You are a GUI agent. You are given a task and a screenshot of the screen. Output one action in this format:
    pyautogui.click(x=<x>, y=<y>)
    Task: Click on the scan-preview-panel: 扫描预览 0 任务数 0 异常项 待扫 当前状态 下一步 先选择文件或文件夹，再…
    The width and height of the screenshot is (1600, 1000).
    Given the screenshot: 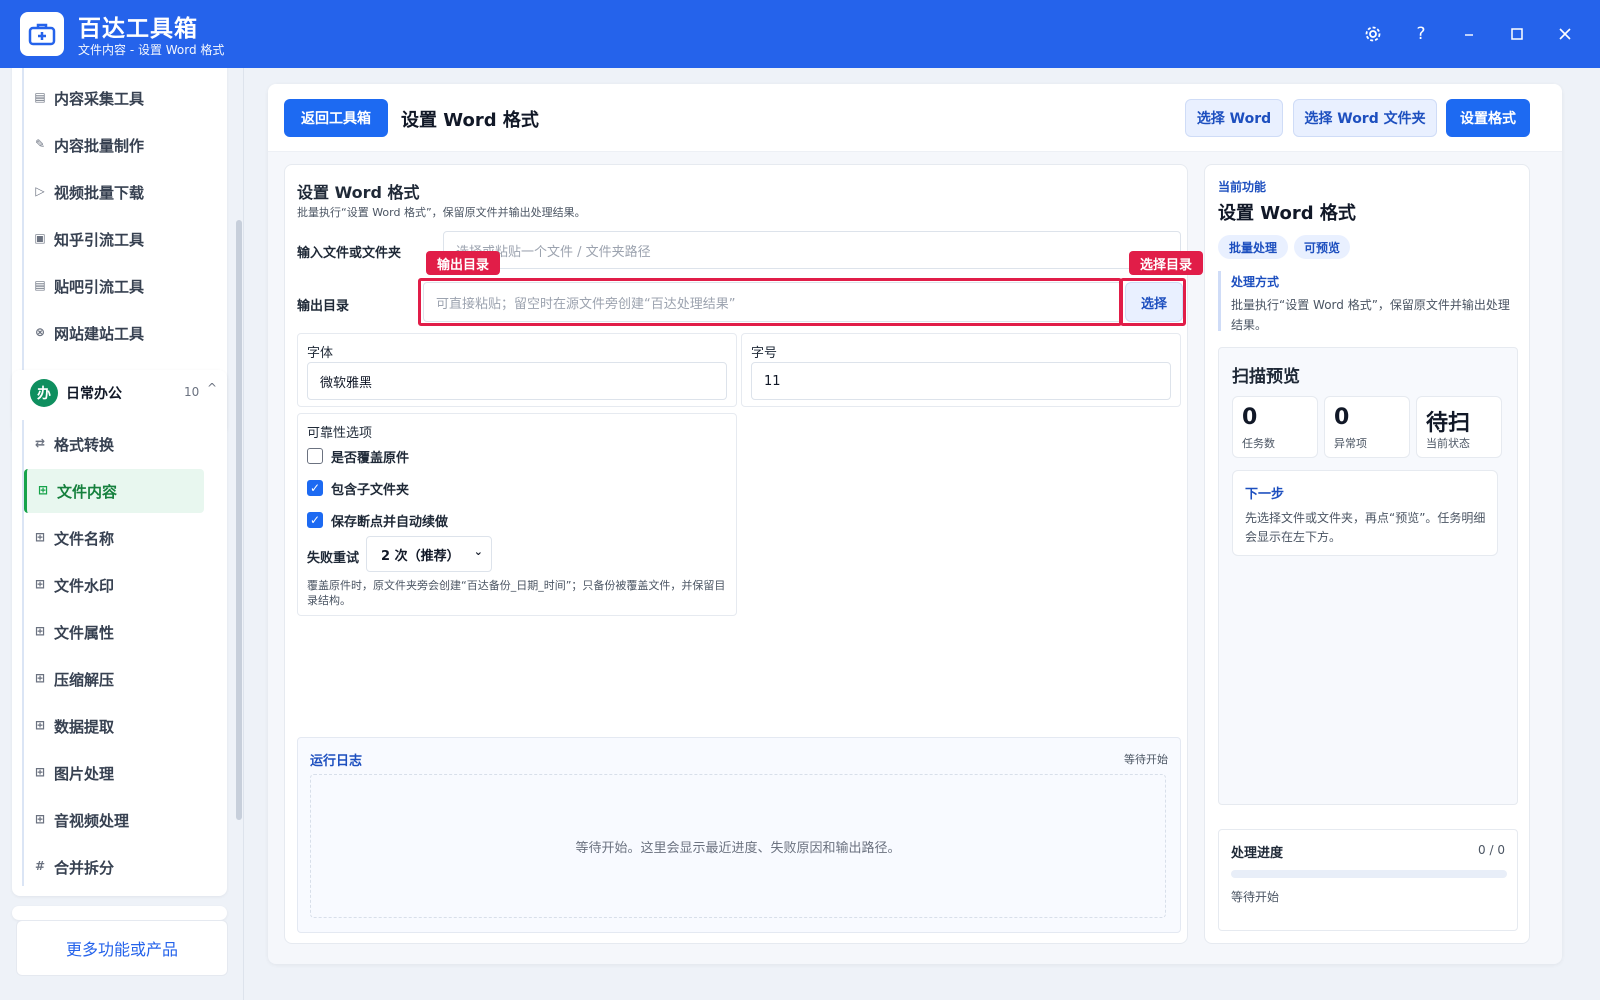 What is the action you would take?
    pyautogui.click(x=1368, y=576)
    